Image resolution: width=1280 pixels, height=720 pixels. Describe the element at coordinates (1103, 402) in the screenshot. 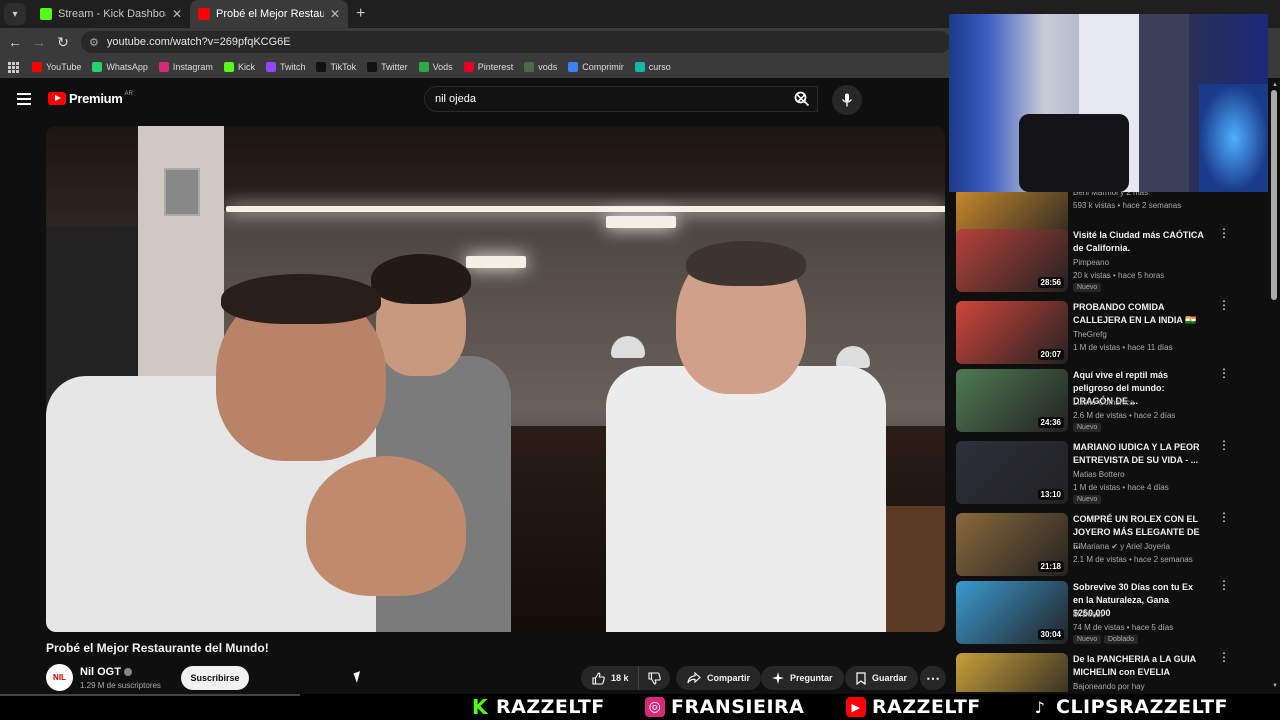

I see `video-channel: Luisito Comunica` at that location.